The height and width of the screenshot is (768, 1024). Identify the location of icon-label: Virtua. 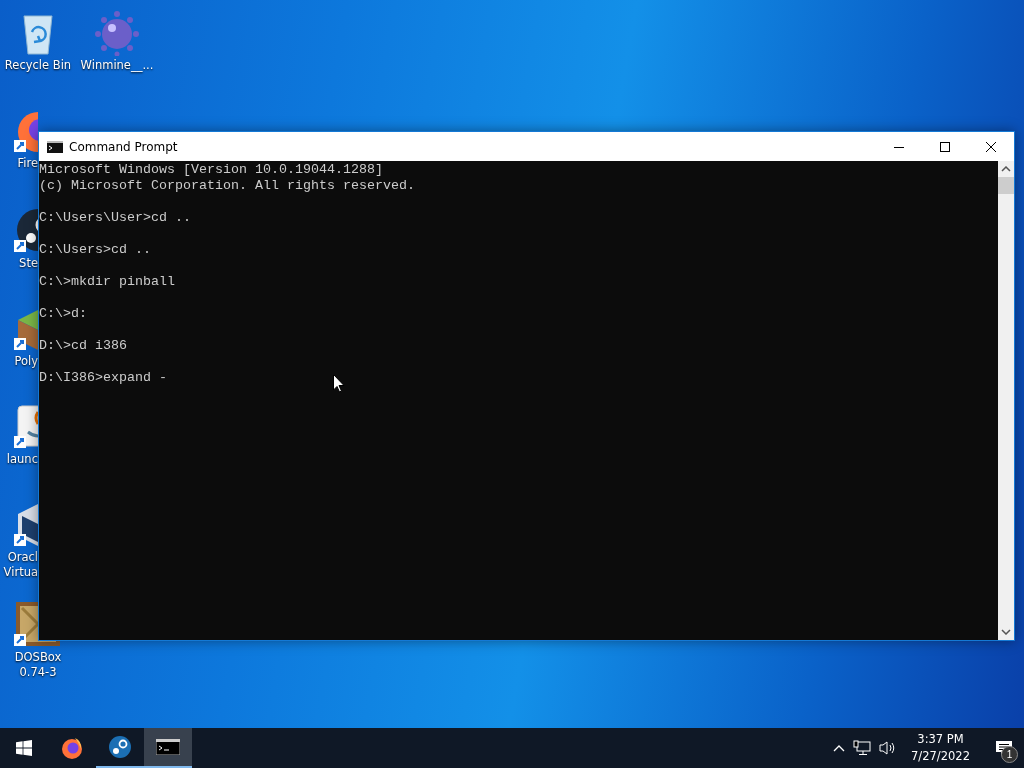
(20, 572).